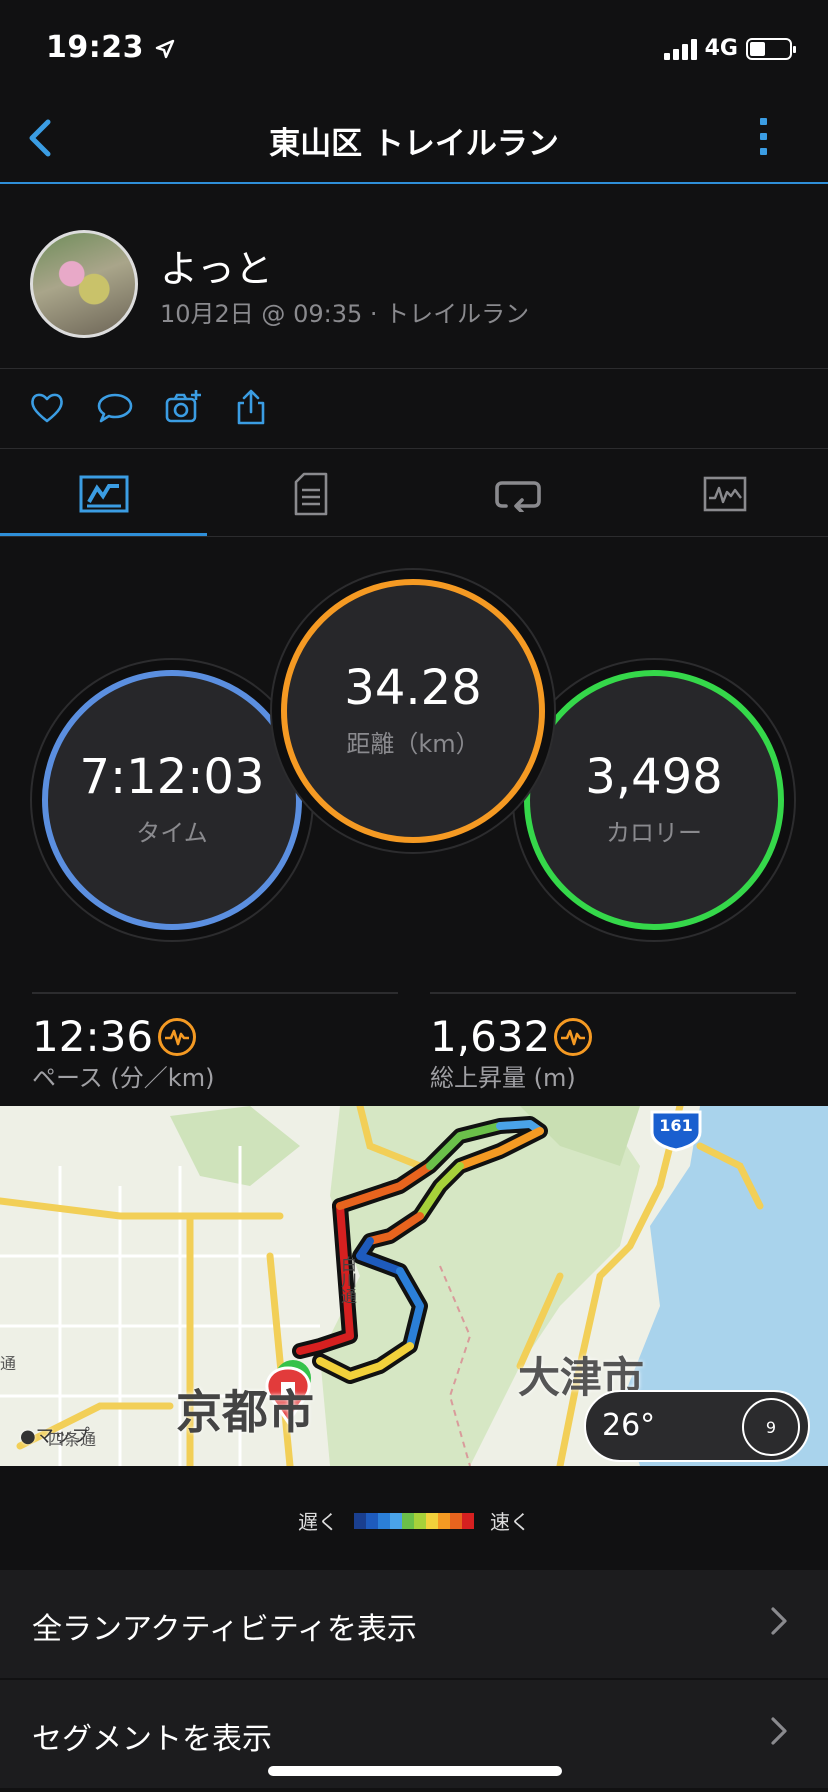 The image size is (828, 1792). I want to click on distance-ring: 34.28 距離（km）, so click(413, 711).